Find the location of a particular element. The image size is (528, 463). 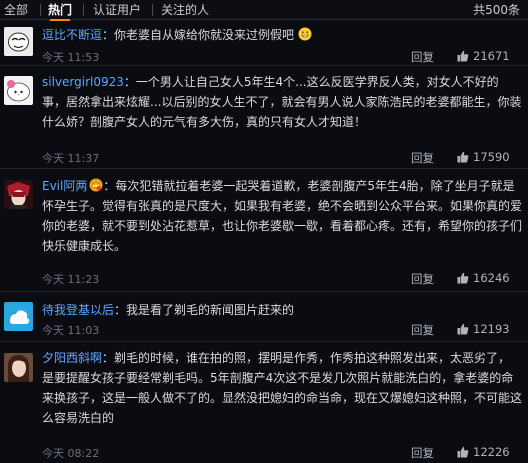

like-count: 21671 is located at coordinates (491, 56).